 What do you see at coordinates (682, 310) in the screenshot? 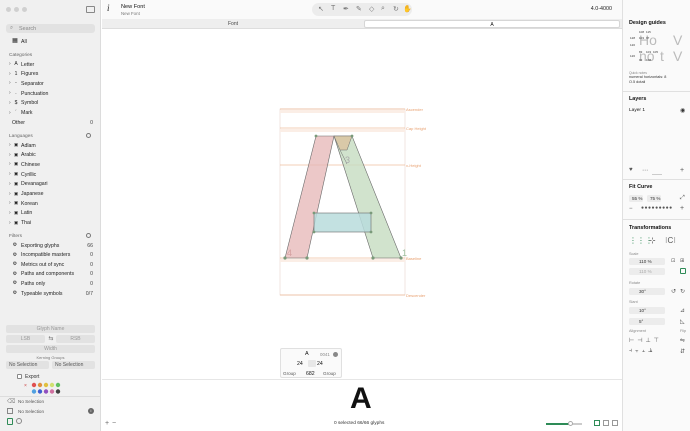
I see `slant-x-icon: ⊿` at bounding box center [682, 310].